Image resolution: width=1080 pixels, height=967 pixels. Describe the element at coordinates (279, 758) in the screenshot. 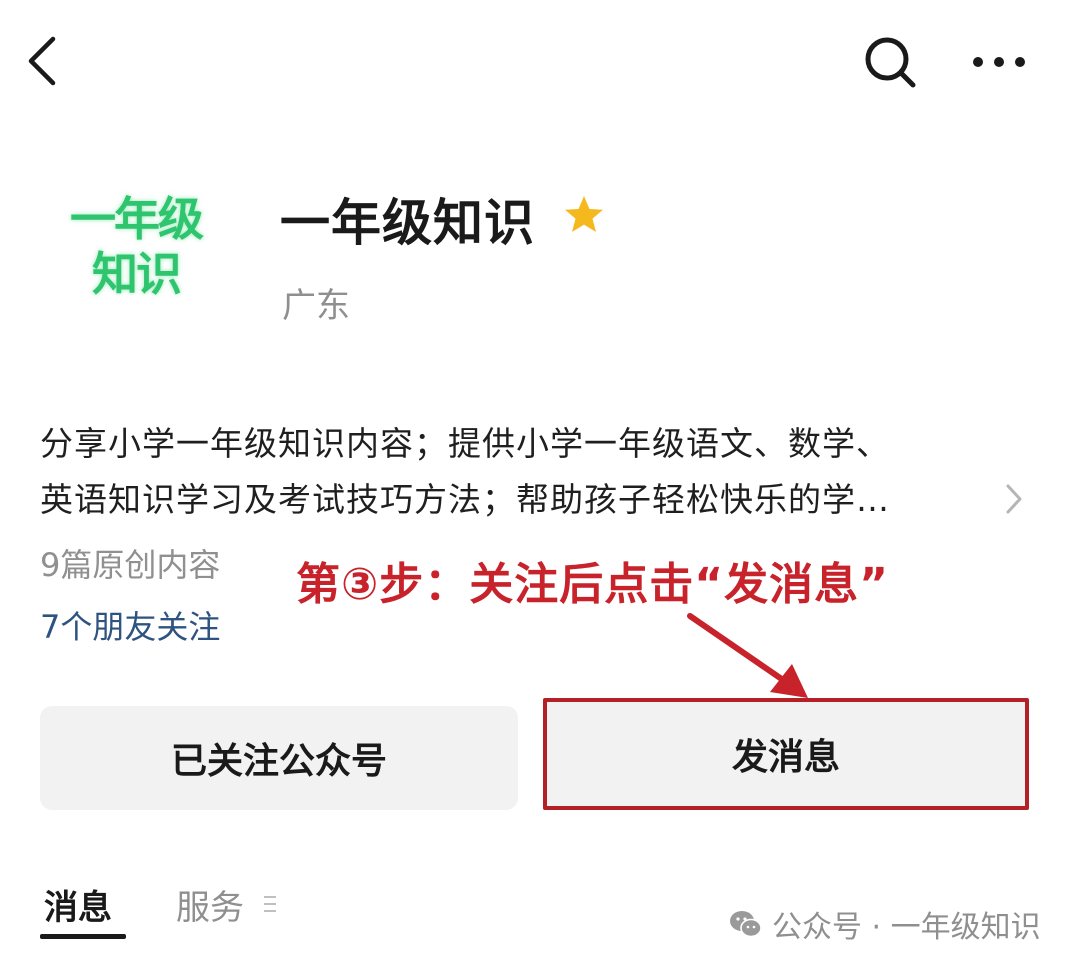

I see `following-button: 已关注公众号` at that location.